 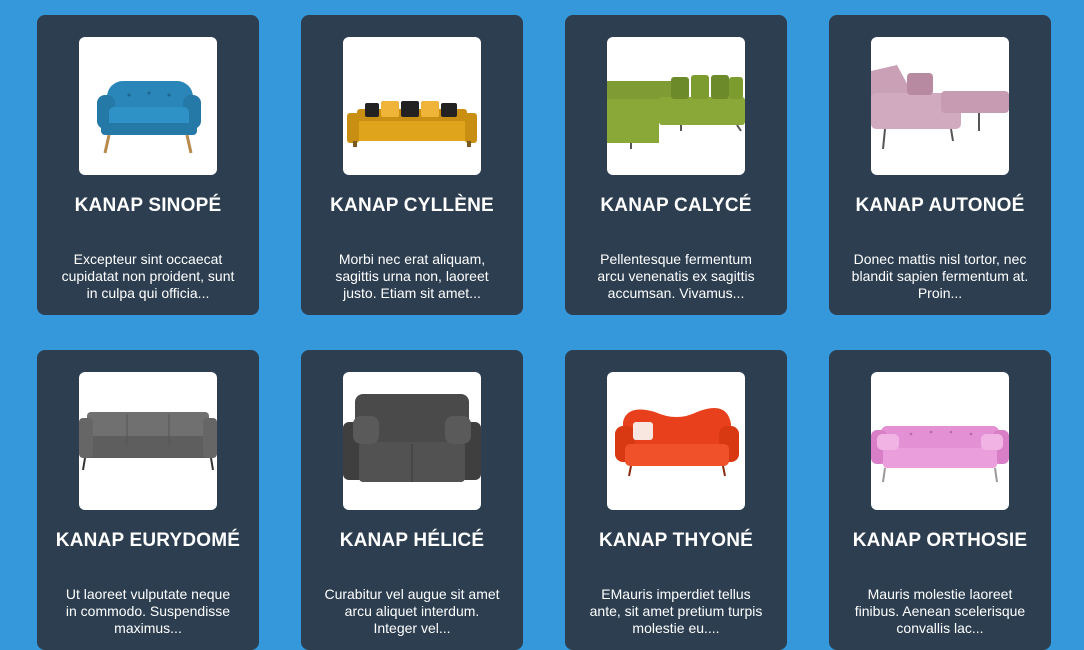 What do you see at coordinates (940, 206) in the screenshot?
I see `product-title: KANAP AUTONOÉ` at bounding box center [940, 206].